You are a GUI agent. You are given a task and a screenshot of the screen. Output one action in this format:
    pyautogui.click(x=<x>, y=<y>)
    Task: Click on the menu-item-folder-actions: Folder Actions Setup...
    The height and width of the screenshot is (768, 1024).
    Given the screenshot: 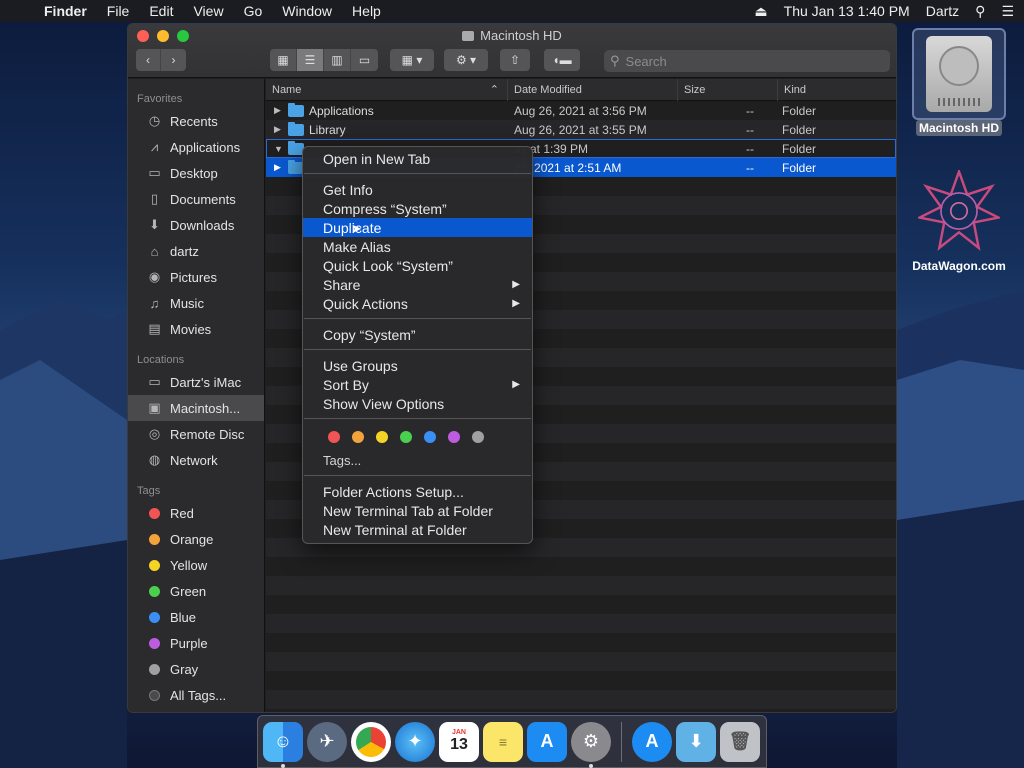 What is the action you would take?
    pyautogui.click(x=417, y=491)
    